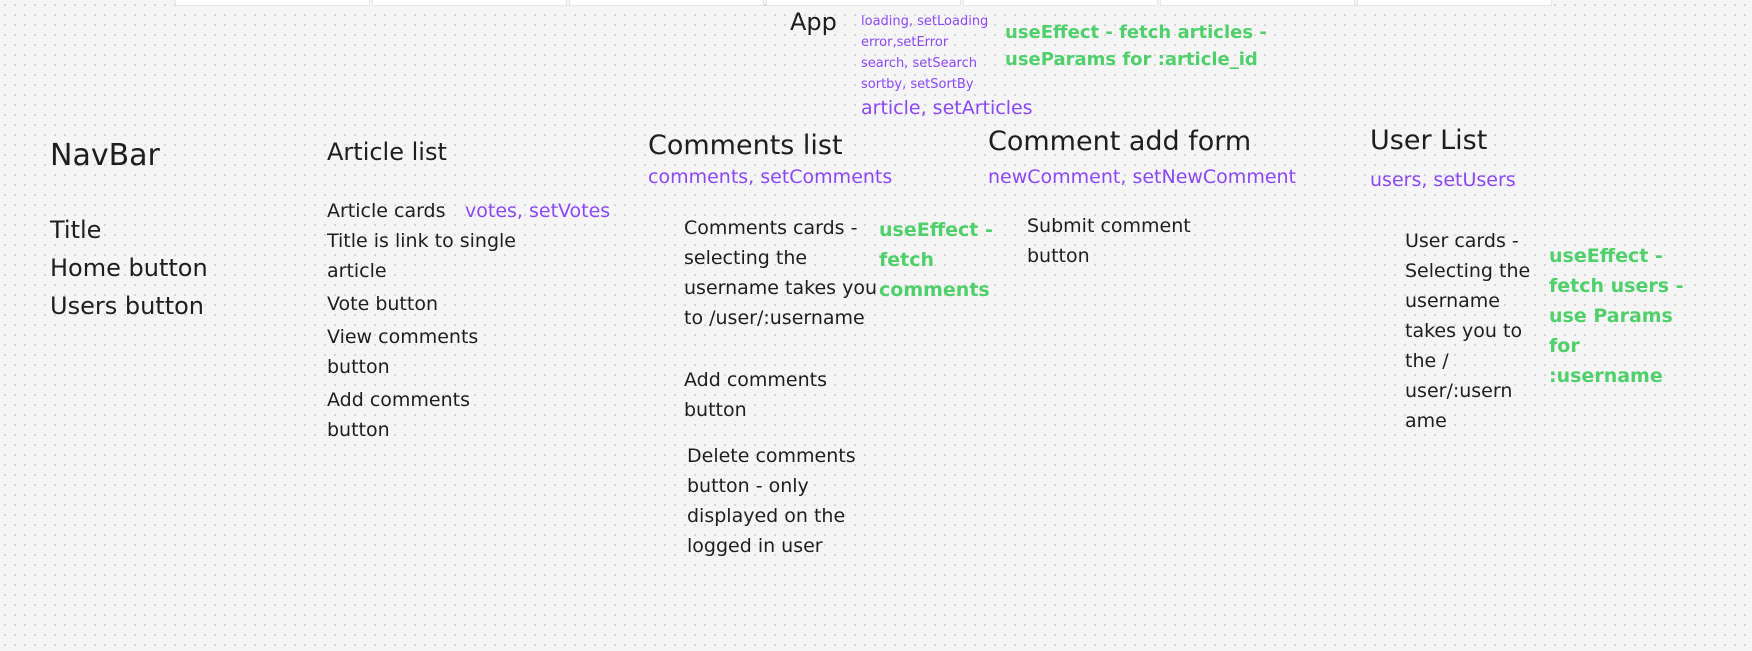 This screenshot has height=651, width=1752. What do you see at coordinates (947, 108) in the screenshot?
I see `app-article-state: article, setArticles` at bounding box center [947, 108].